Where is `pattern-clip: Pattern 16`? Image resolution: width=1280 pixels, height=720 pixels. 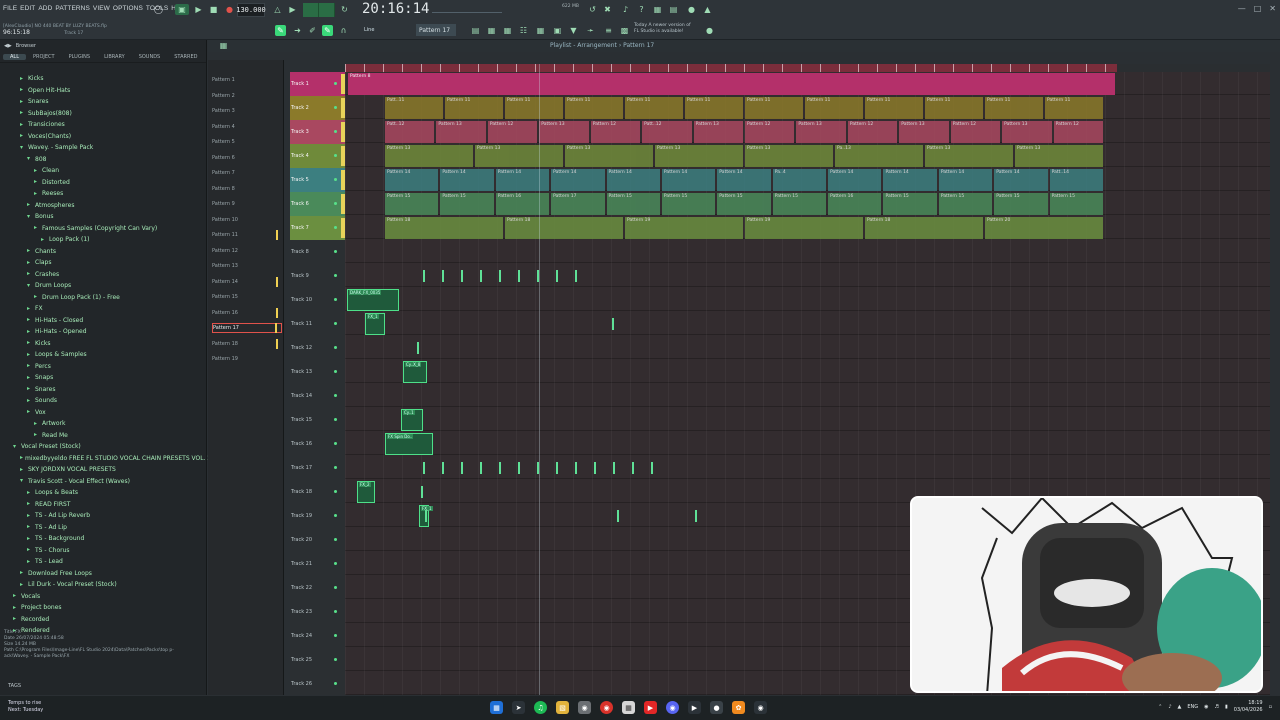
pattern-clip: Pattern 16 is located at coordinates (855, 204).